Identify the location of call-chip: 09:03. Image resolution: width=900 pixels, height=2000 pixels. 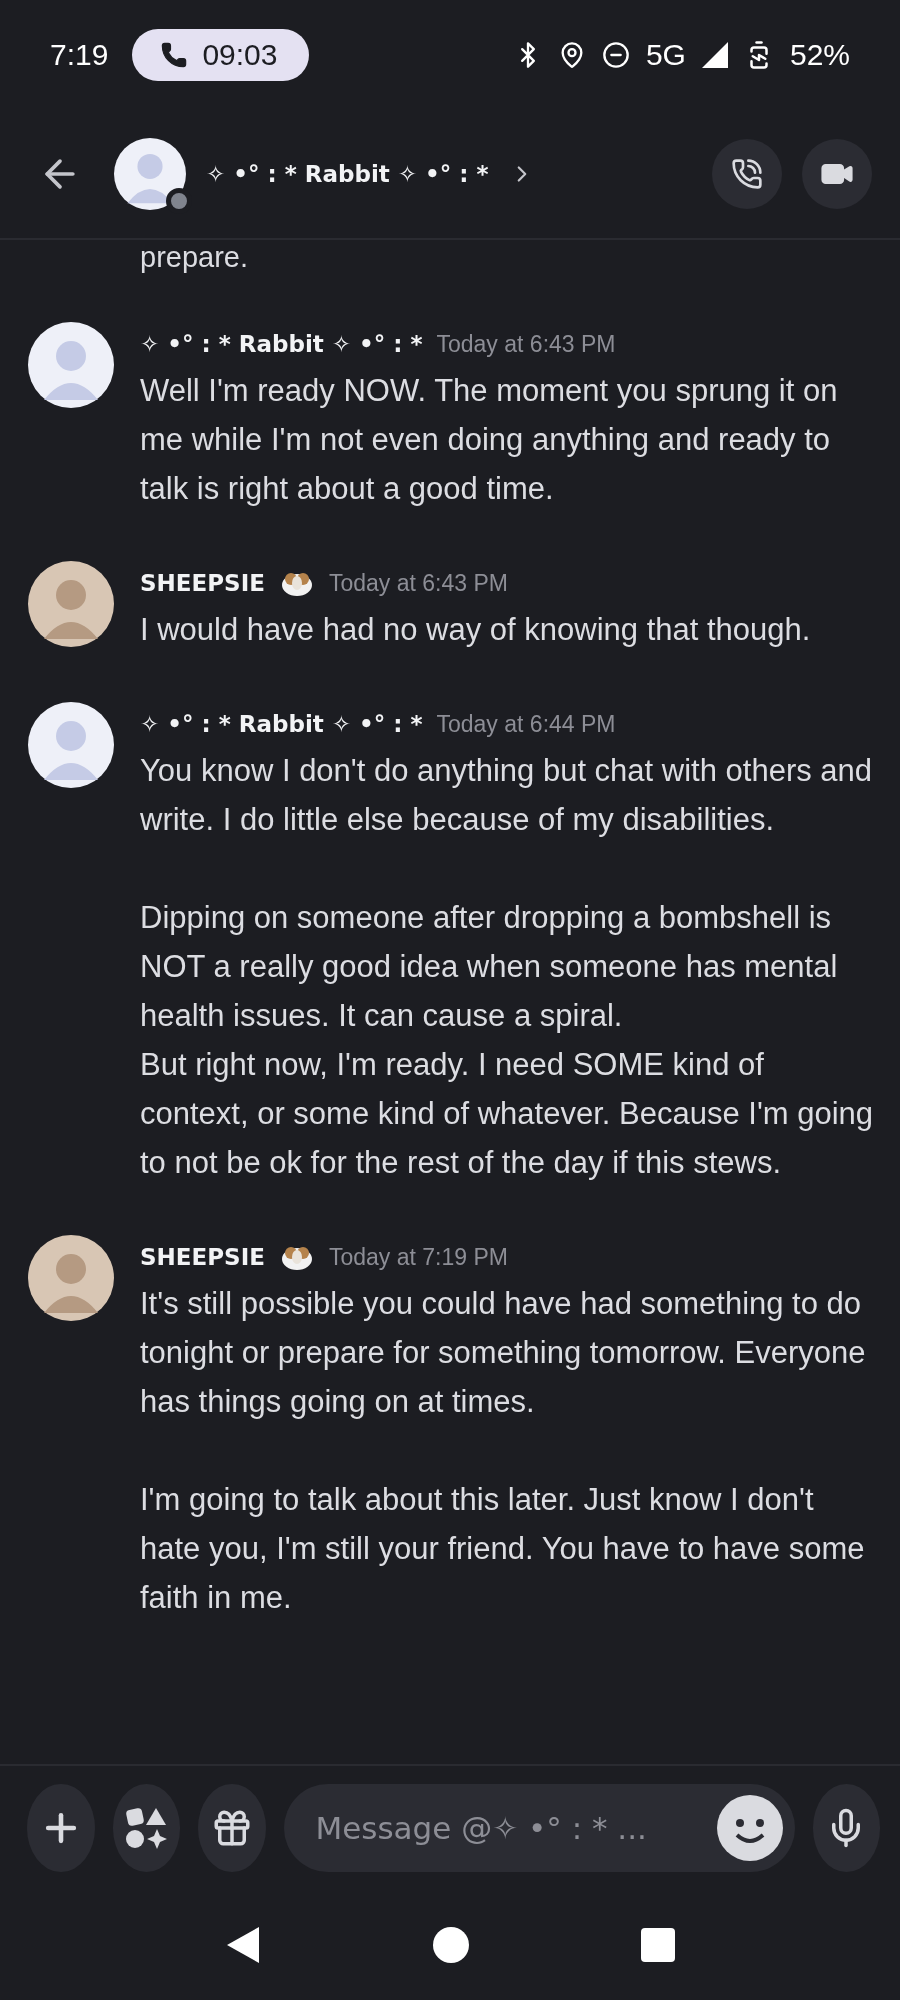
(221, 55).